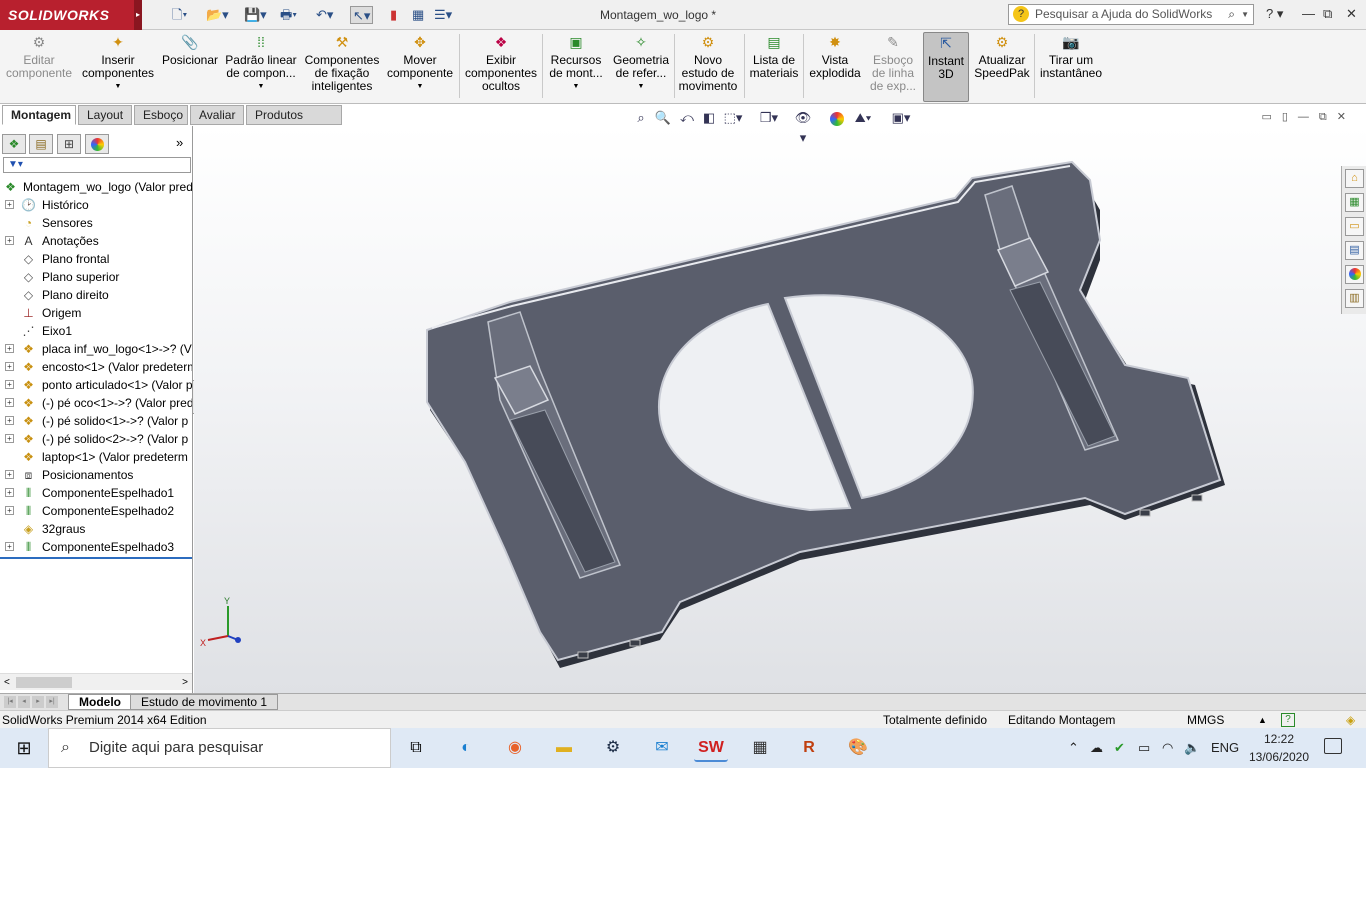 Image resolution: width=1366 pixels, height=907 pixels. What do you see at coordinates (1002, 67) in the screenshot?
I see `update-speedpak-button: ⚙ Atualizar SpeedPak` at bounding box center [1002, 67].